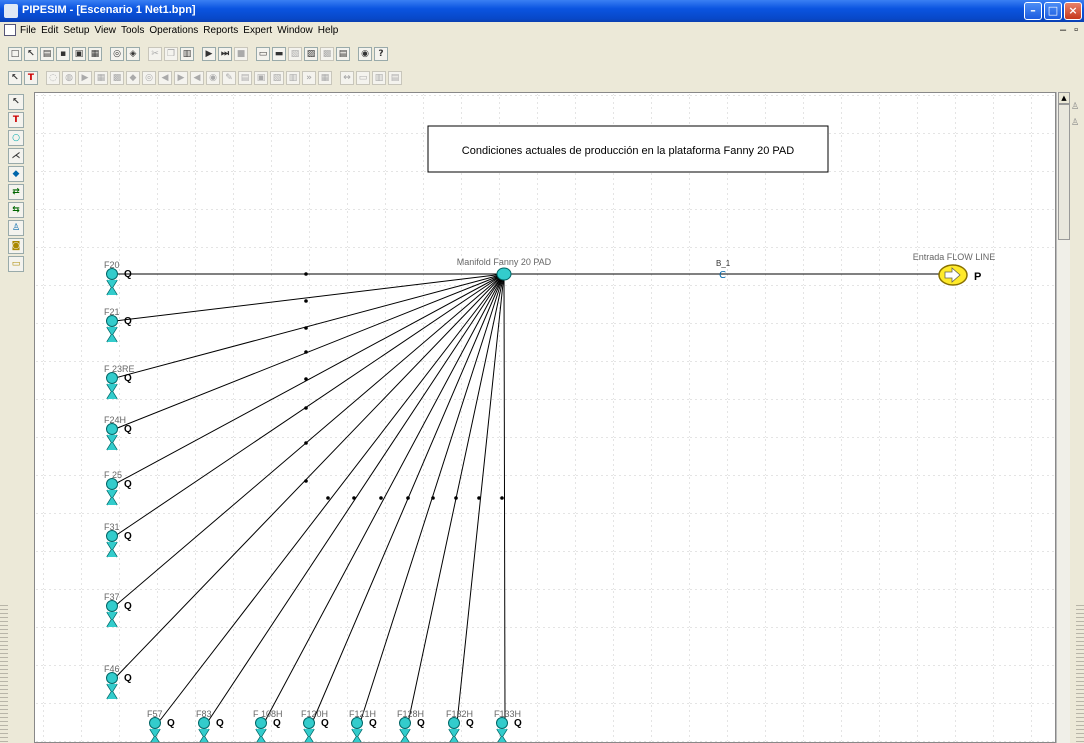 The height and width of the screenshot is (743, 1084). I want to click on tool-12-icon: ✎, so click(229, 78).